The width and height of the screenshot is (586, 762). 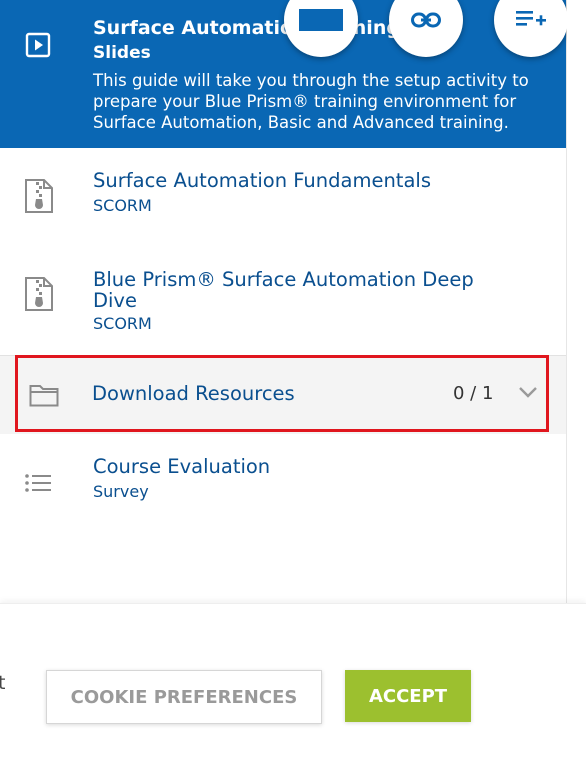 What do you see at coordinates (184, 697) in the screenshot?
I see `cookie-preferences-button: COOKIE PREFERENCES` at bounding box center [184, 697].